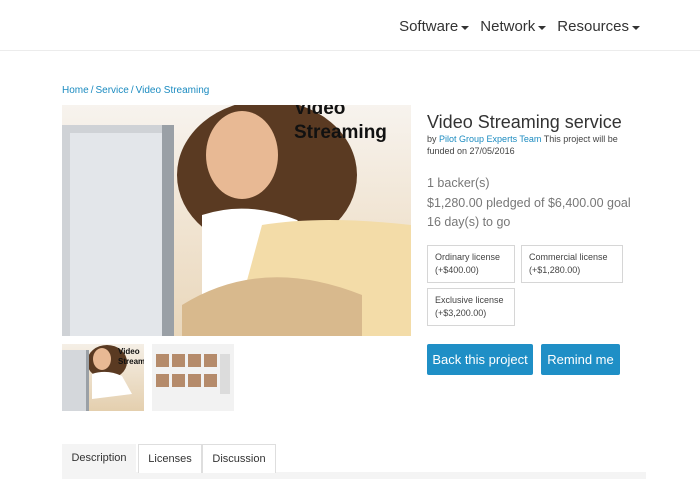 The image size is (700, 479). I want to click on image-overlay-title: Video Streaming, so click(340, 124).